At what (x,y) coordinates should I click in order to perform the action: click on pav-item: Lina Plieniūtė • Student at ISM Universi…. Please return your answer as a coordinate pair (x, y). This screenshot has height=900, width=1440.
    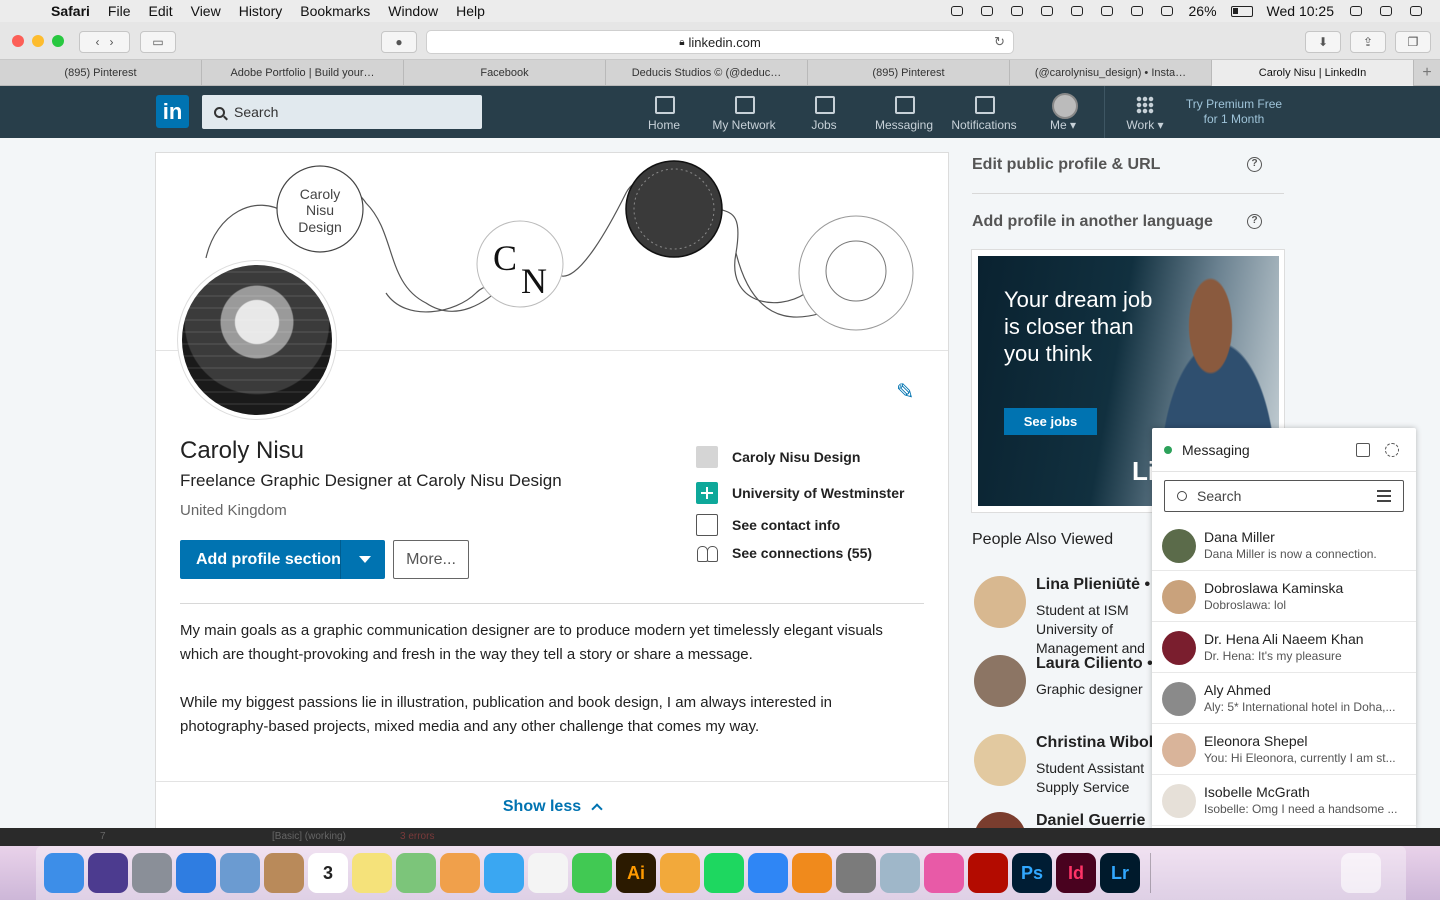
    Looking at the image, I should click on (1072, 616).